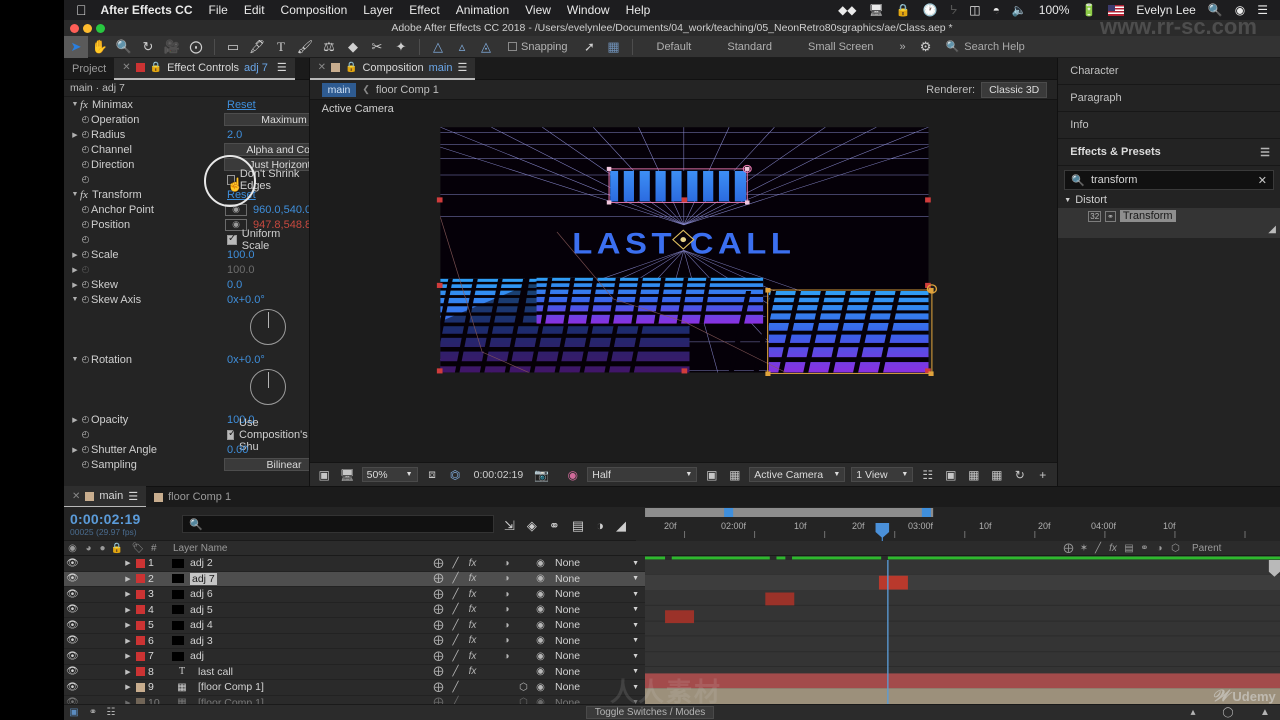  I want to click on search-help-field: 🔍 Search Help, so click(985, 47).